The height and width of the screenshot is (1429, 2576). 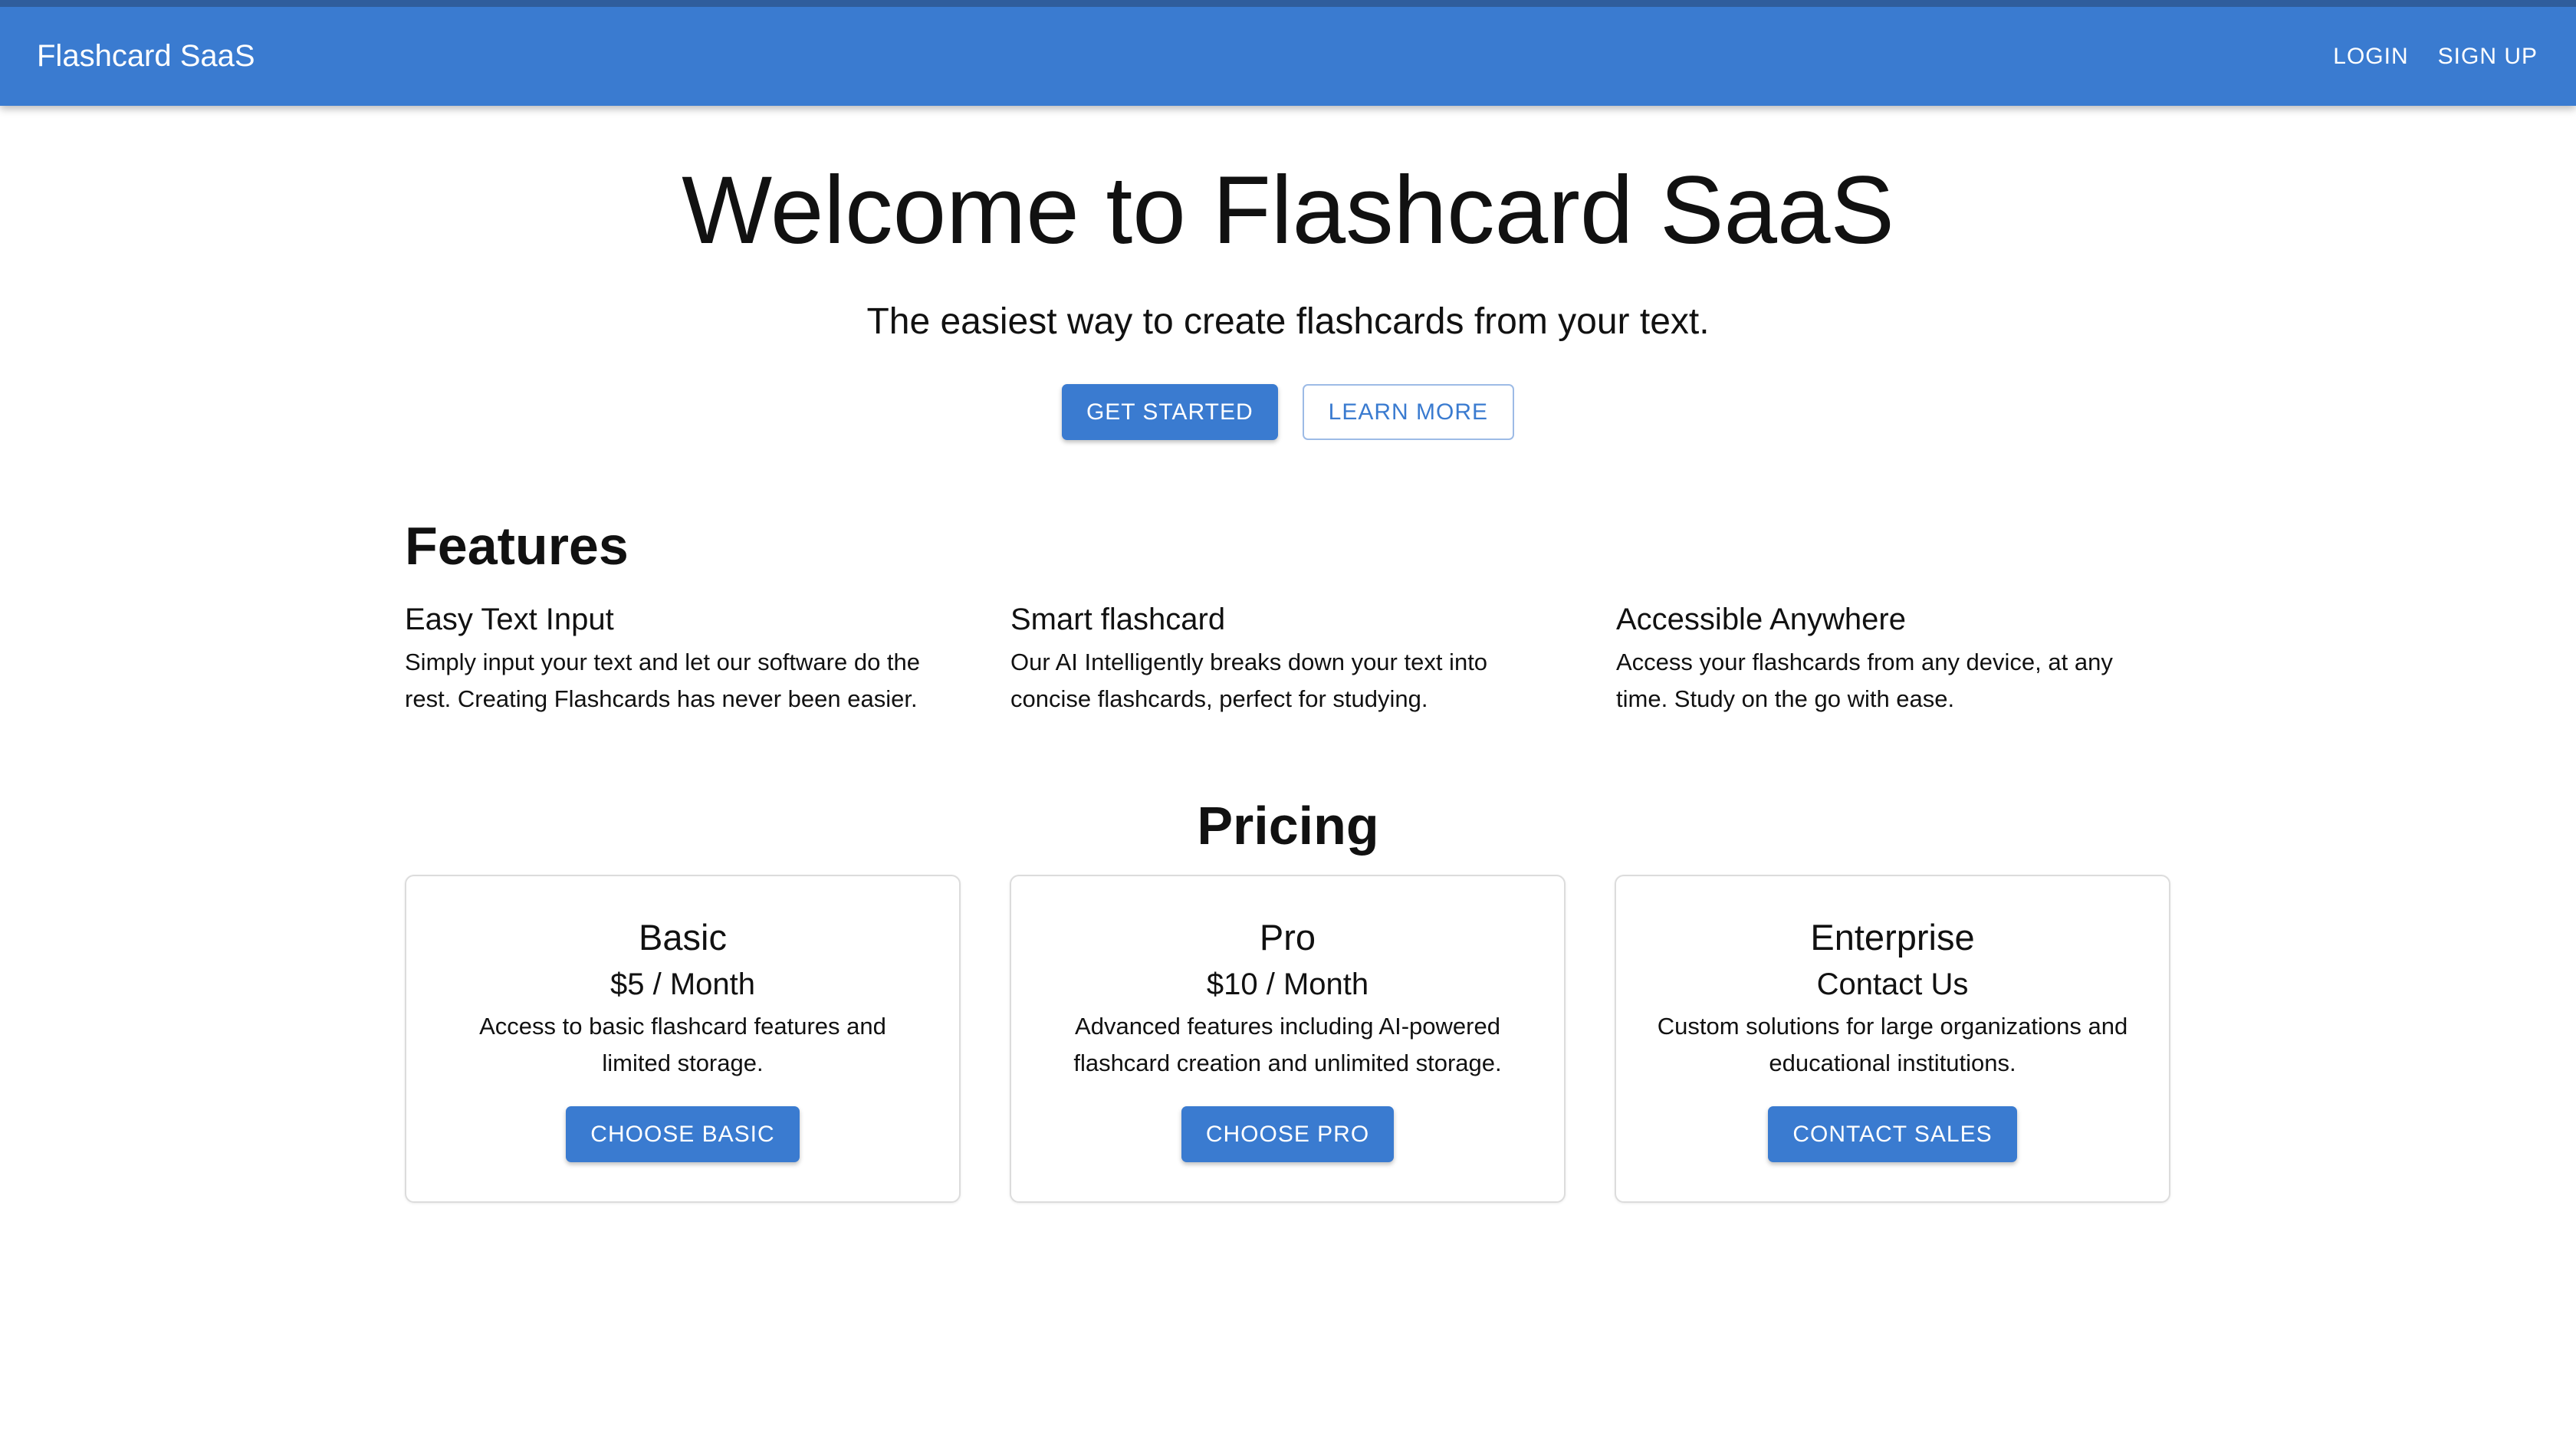 I want to click on plan-price: Contact Us, so click(x=1893, y=984).